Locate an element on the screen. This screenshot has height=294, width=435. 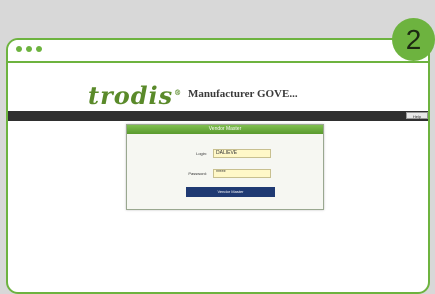
login-input: DALIEVE is located at coordinates (242, 153).